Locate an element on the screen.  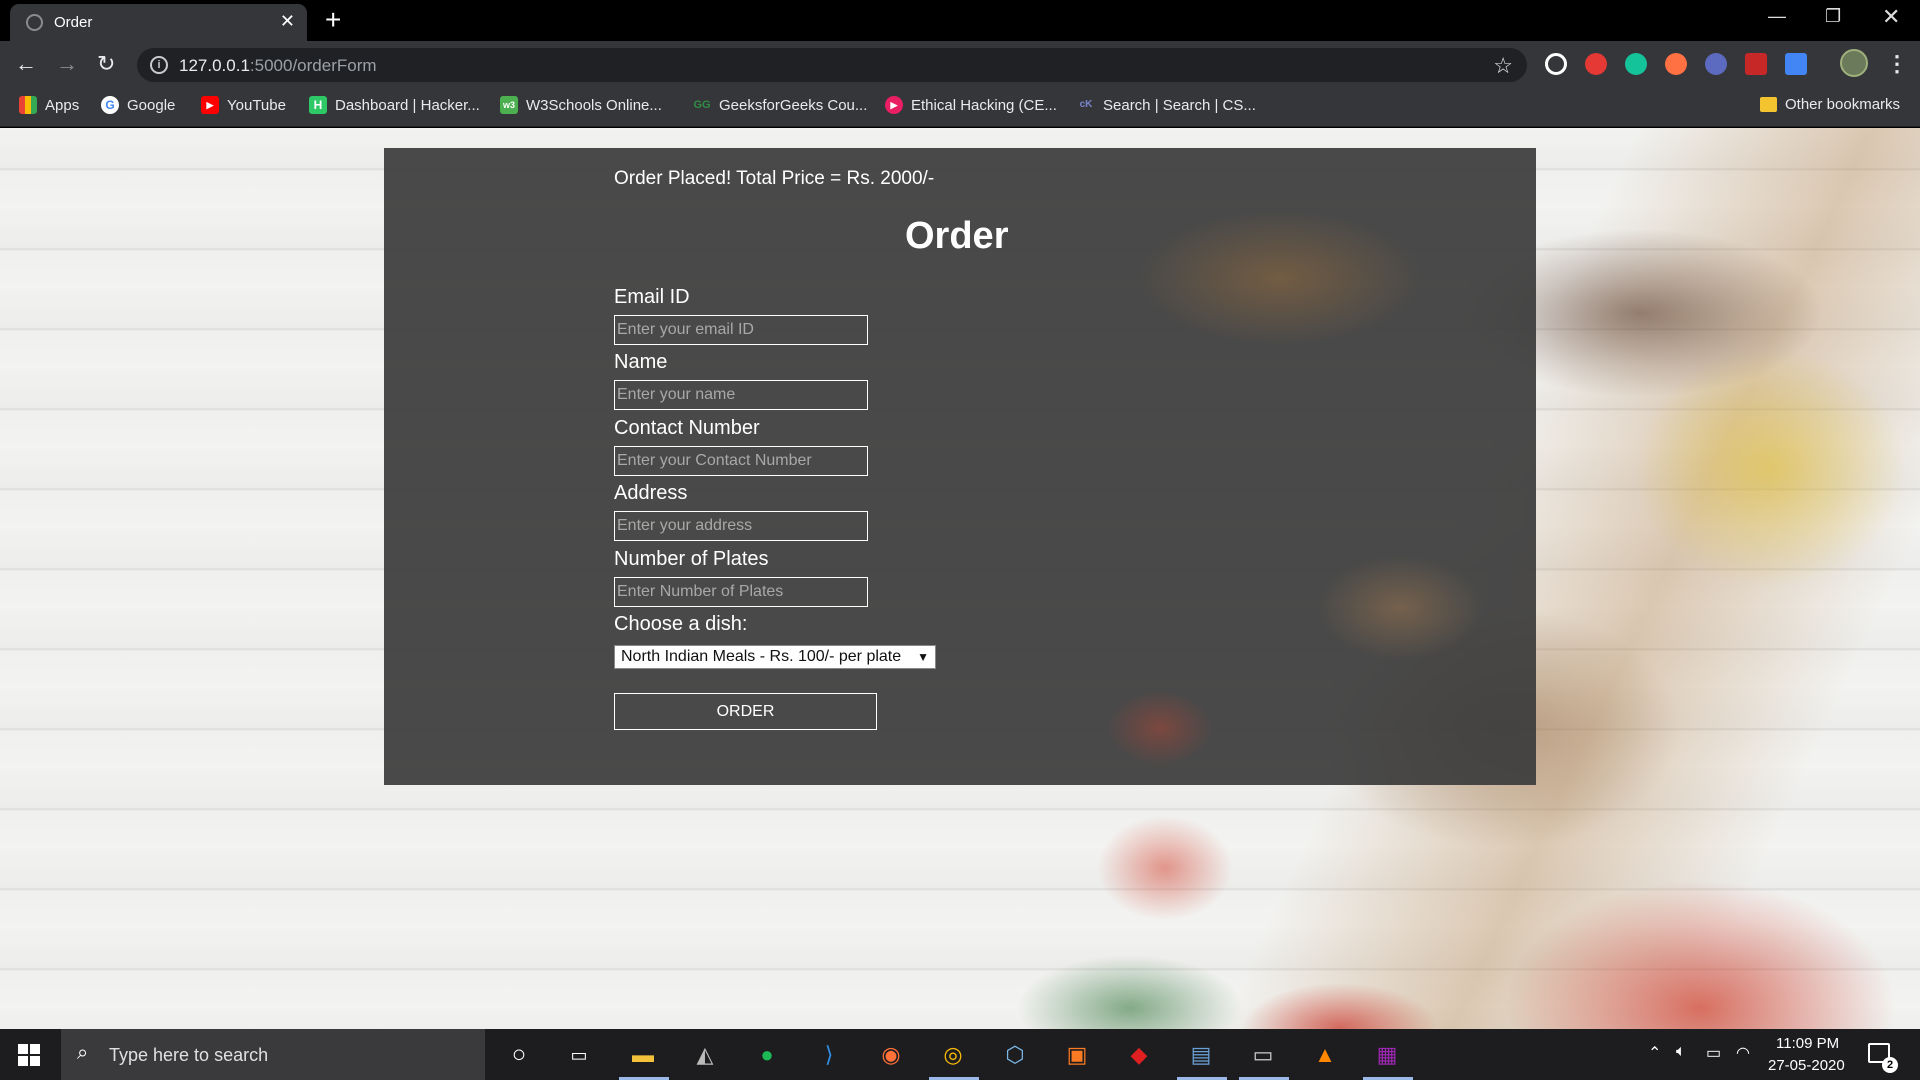
dish-label: Choose a dish: is located at coordinates (681, 624).